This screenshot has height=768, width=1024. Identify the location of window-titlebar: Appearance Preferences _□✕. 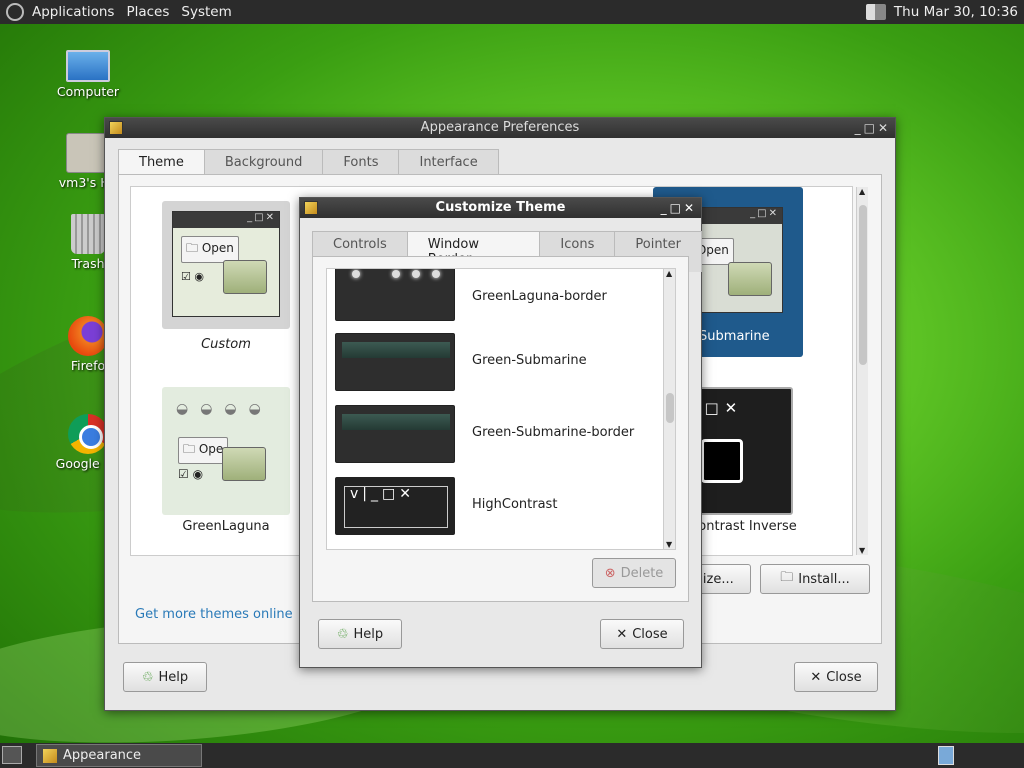
(500, 128).